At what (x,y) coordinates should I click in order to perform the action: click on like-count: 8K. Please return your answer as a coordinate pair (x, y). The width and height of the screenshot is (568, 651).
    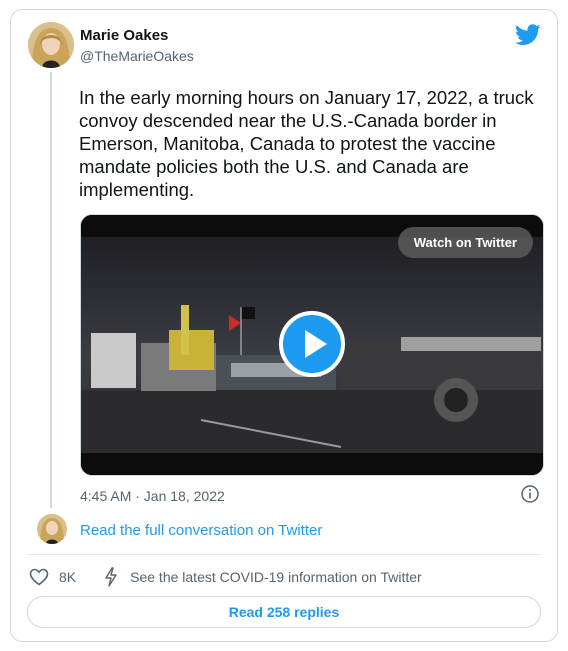
    Looking at the image, I should click on (67, 577).